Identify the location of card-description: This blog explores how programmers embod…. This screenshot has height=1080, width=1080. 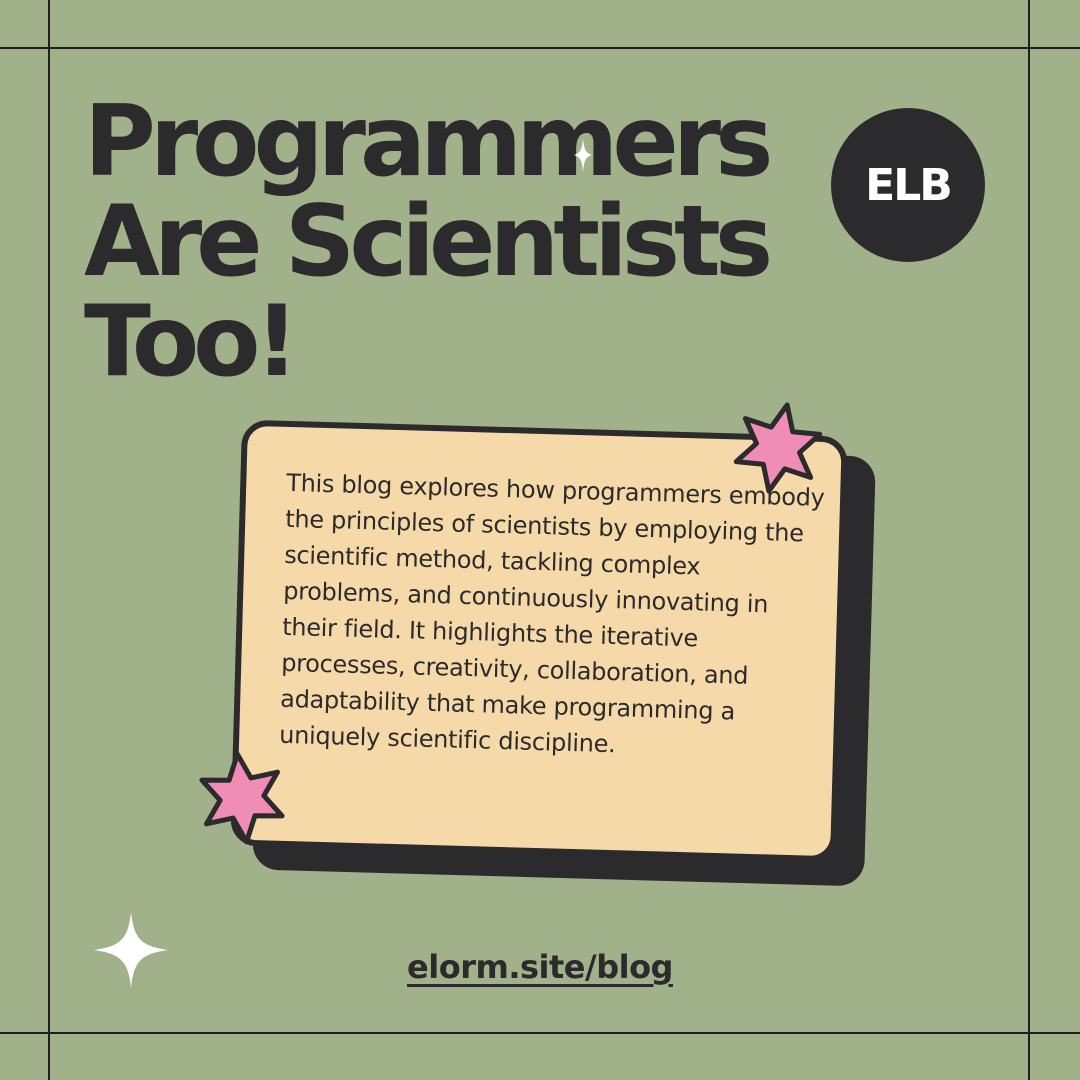
(551, 613).